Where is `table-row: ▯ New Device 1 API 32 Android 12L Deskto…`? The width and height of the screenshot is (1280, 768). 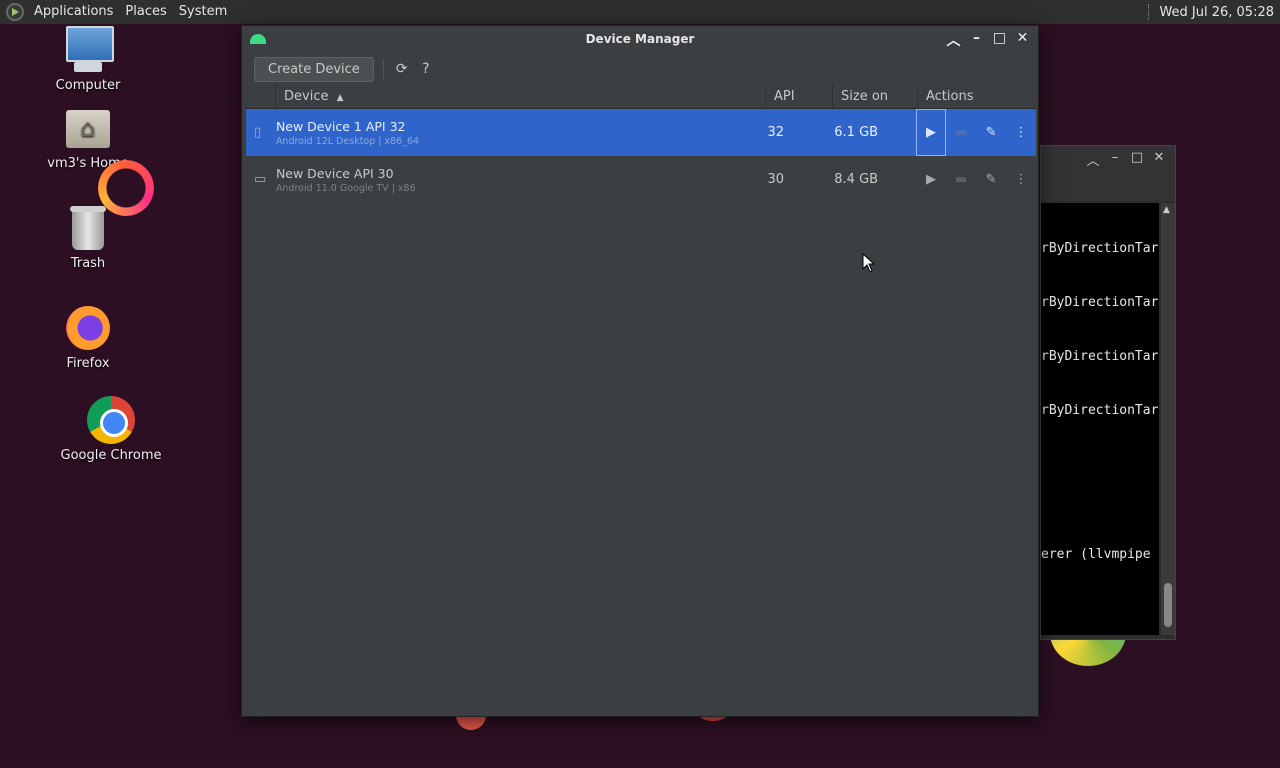 table-row: ▯ New Device 1 API 32 Android 12L Deskto… is located at coordinates (641, 132).